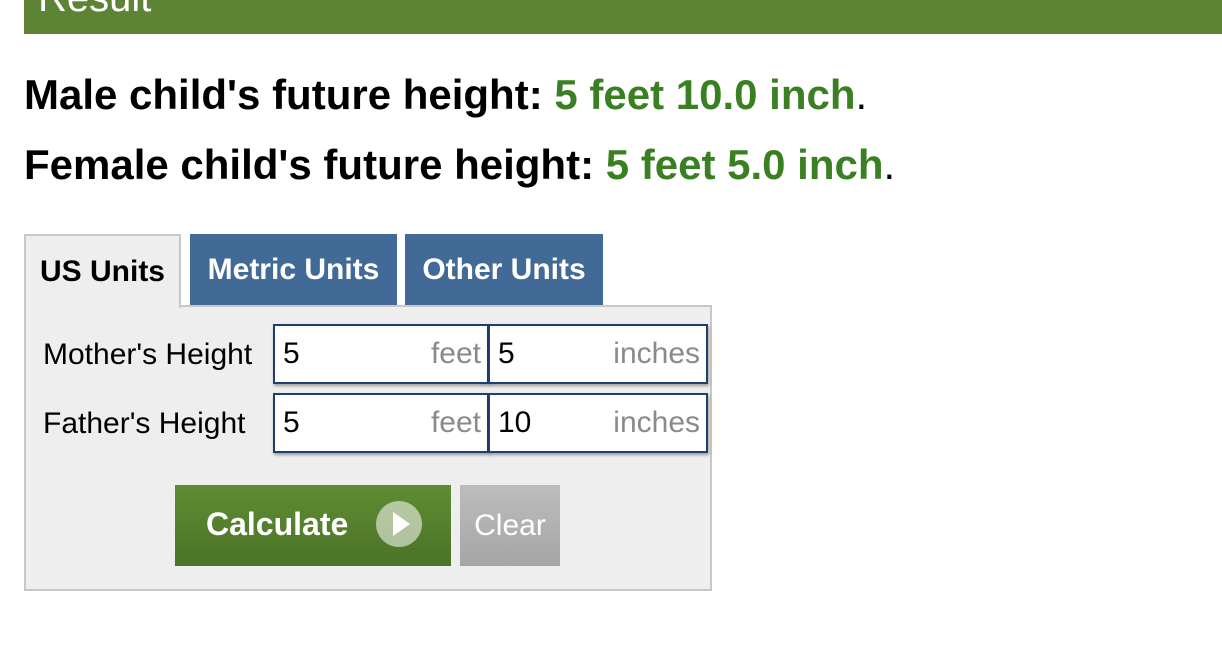  Describe the element at coordinates (94, 11) in the screenshot. I see `result-title: Result` at that location.